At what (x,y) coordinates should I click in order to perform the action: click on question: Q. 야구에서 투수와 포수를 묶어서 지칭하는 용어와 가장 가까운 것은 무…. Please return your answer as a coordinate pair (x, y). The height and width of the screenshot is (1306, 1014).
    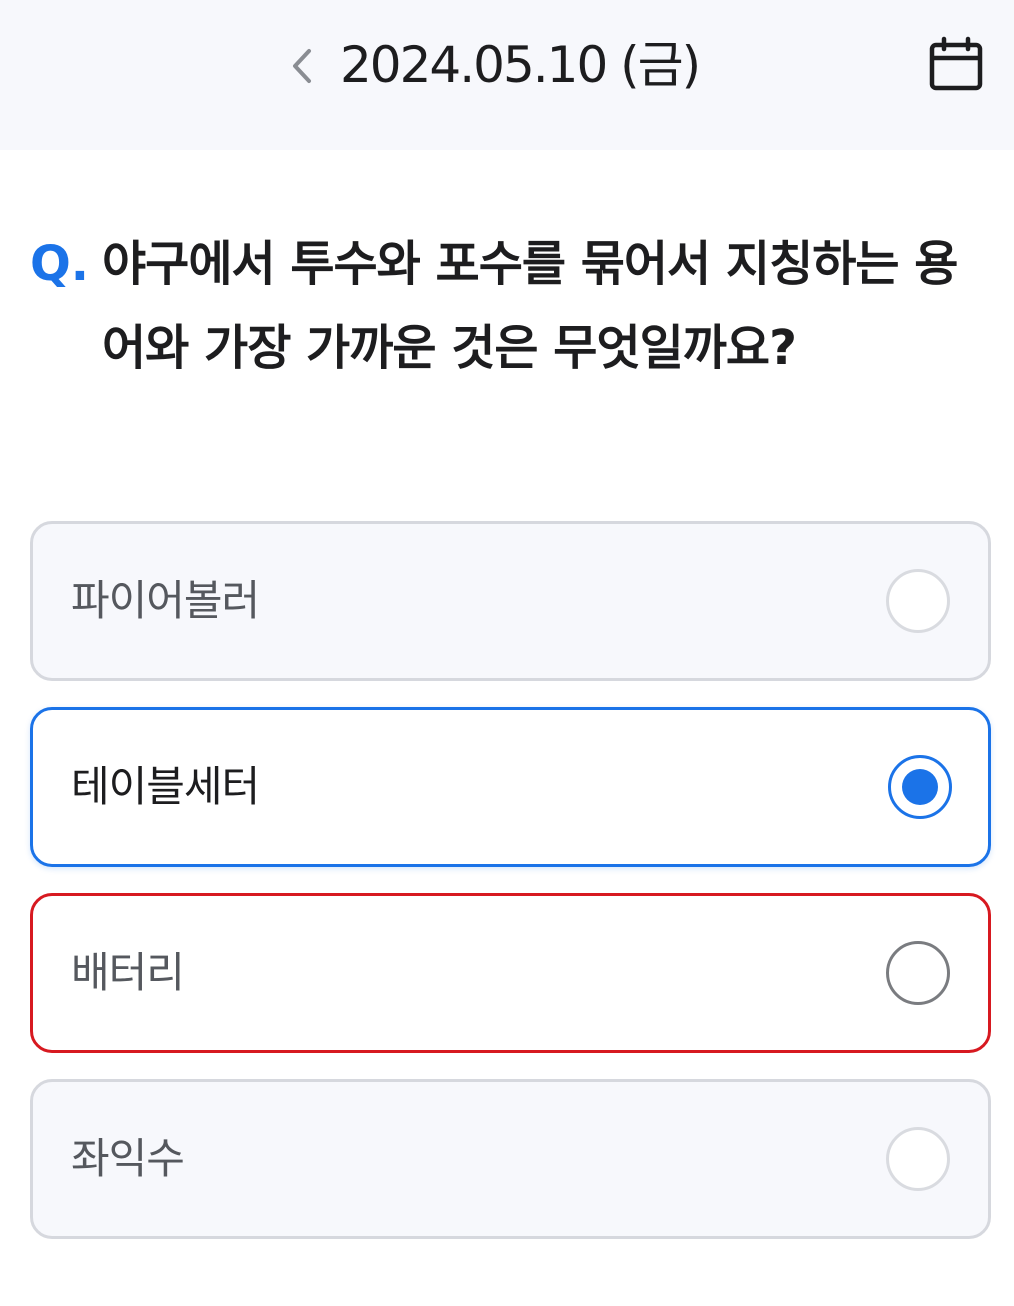
    Looking at the image, I should click on (510, 306).